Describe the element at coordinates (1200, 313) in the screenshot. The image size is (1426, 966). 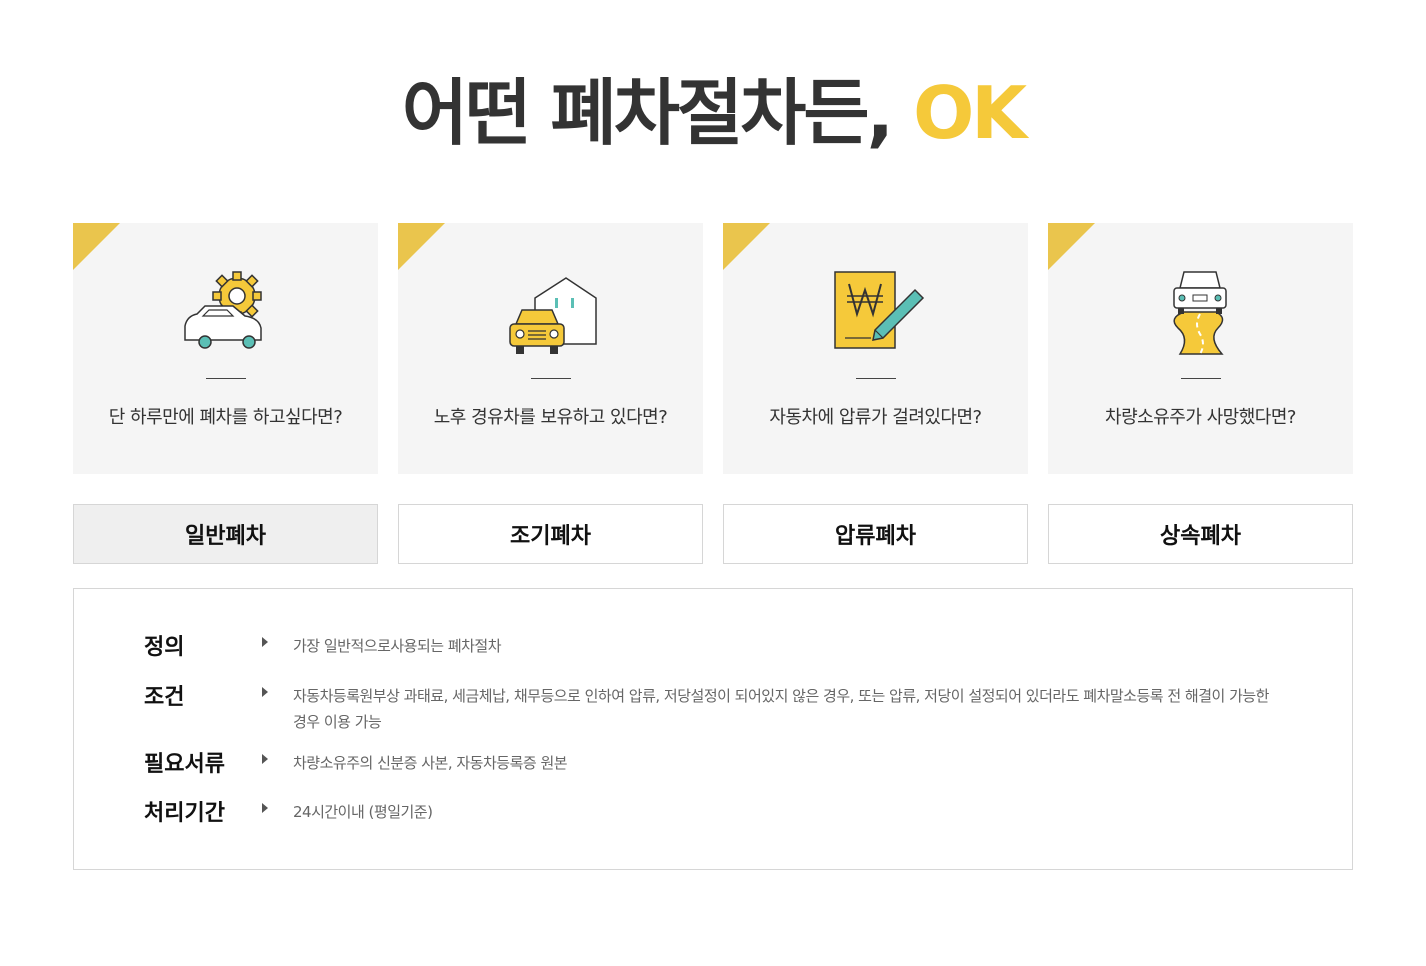
I see `car-road-icon` at that location.